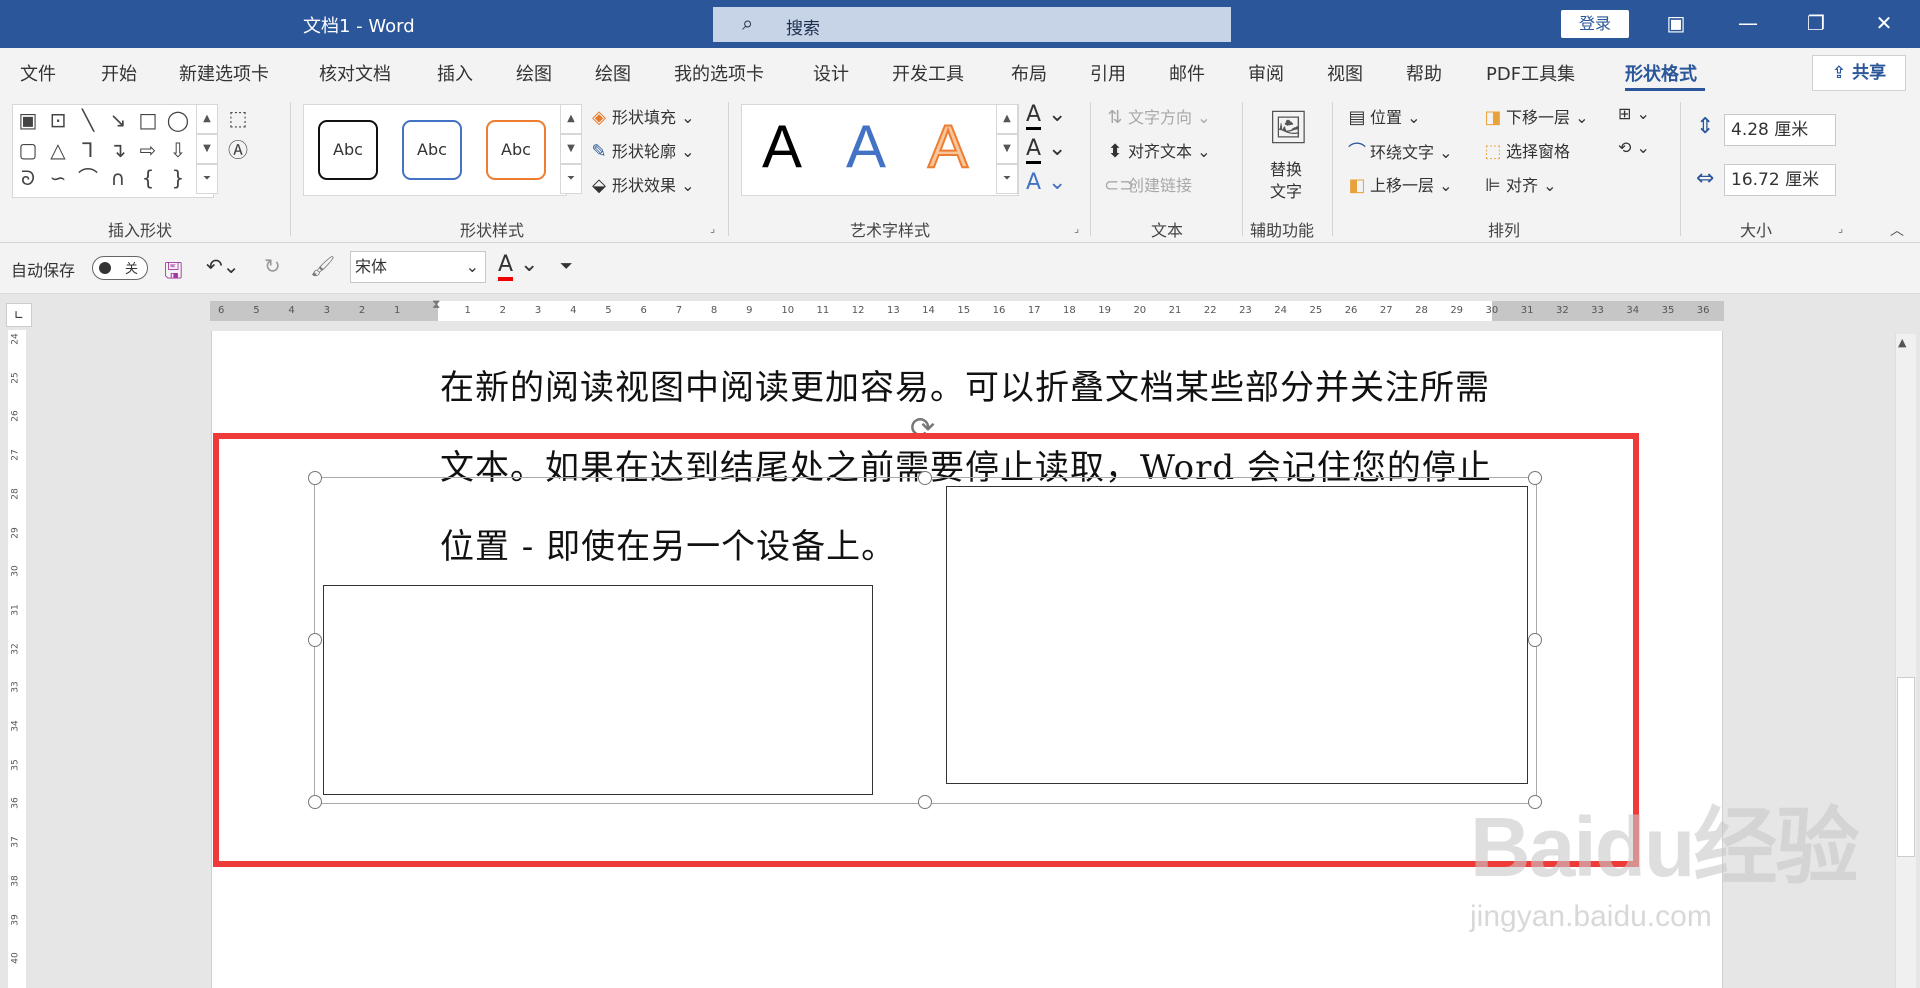  What do you see at coordinates (641, 184) in the screenshot?
I see `shape-effects-button: ⬙ 形状效果 ⌄` at bounding box center [641, 184].